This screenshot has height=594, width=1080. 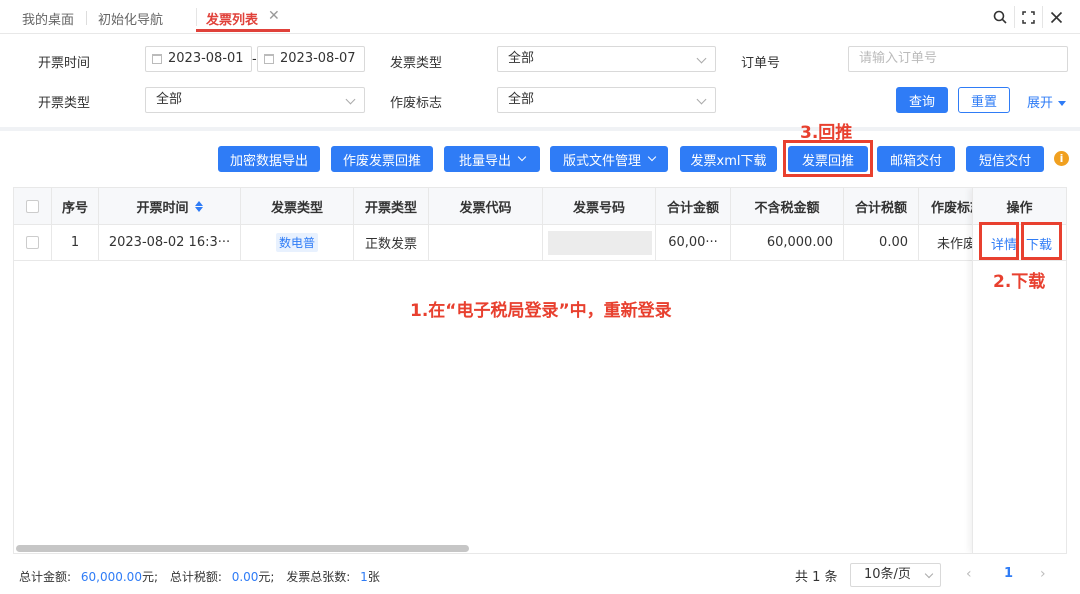 I want to click on close-icon, so click(x=1056, y=17).